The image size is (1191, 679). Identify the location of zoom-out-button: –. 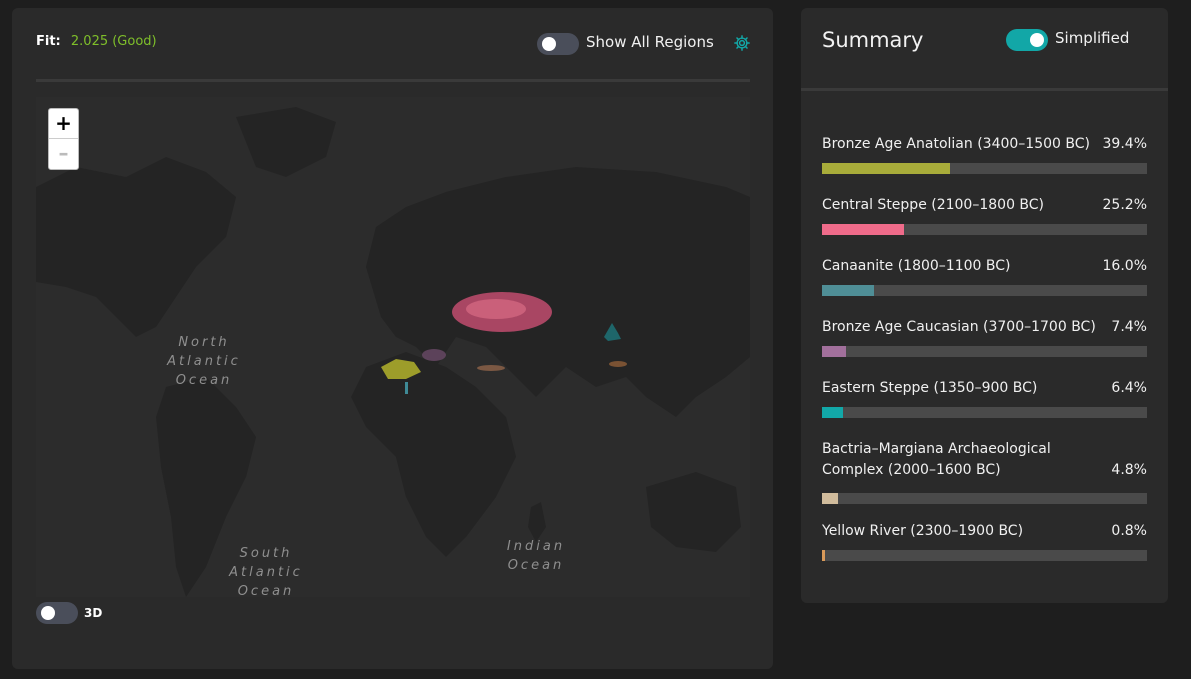
(63, 153).